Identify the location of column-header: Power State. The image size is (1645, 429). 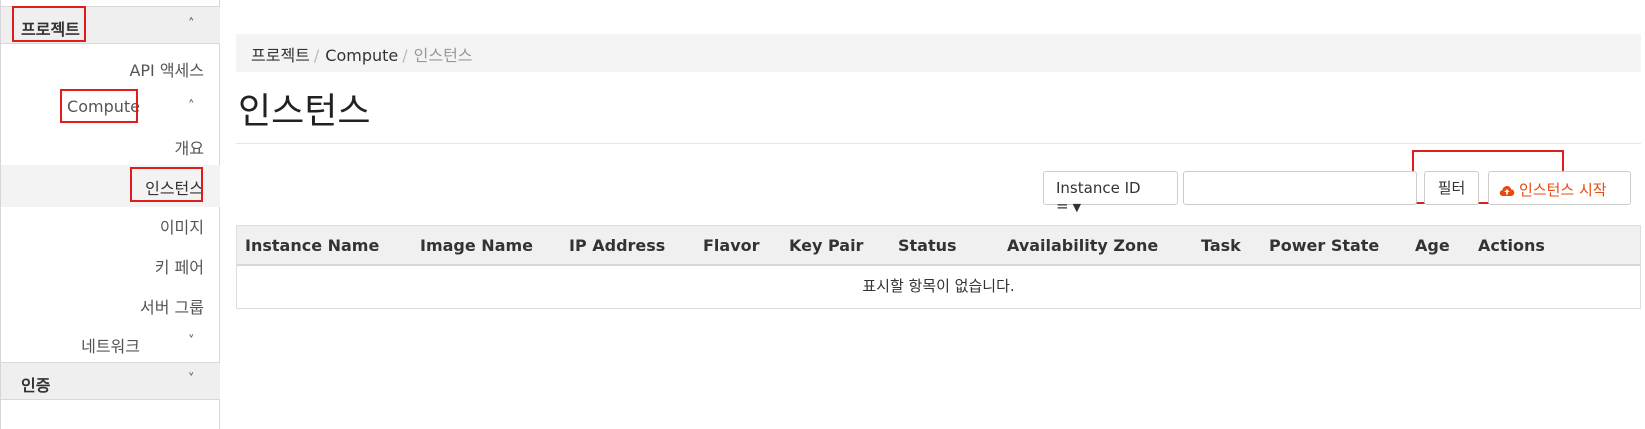
(1324, 245).